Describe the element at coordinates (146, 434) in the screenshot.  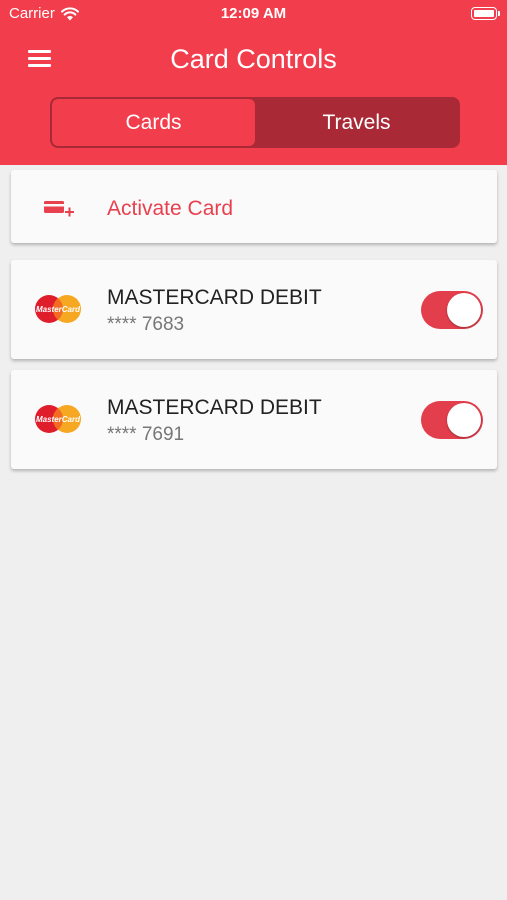
I see `card-number: **** 7691` at that location.